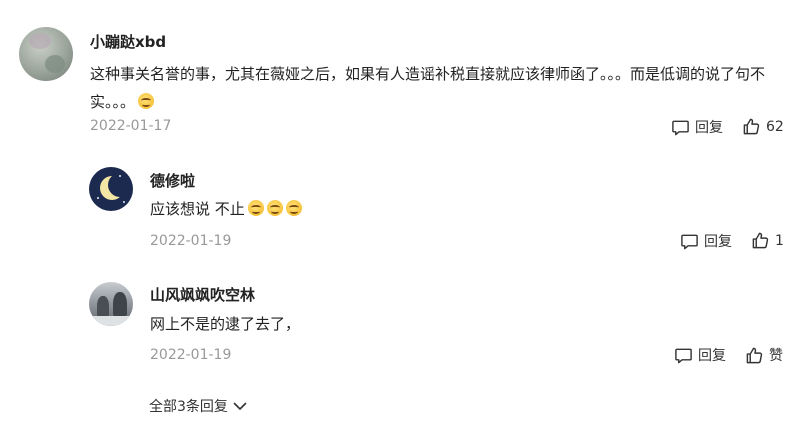 Image resolution: width=800 pixels, height=441 pixels. I want to click on like-button: 赞, so click(764, 355).